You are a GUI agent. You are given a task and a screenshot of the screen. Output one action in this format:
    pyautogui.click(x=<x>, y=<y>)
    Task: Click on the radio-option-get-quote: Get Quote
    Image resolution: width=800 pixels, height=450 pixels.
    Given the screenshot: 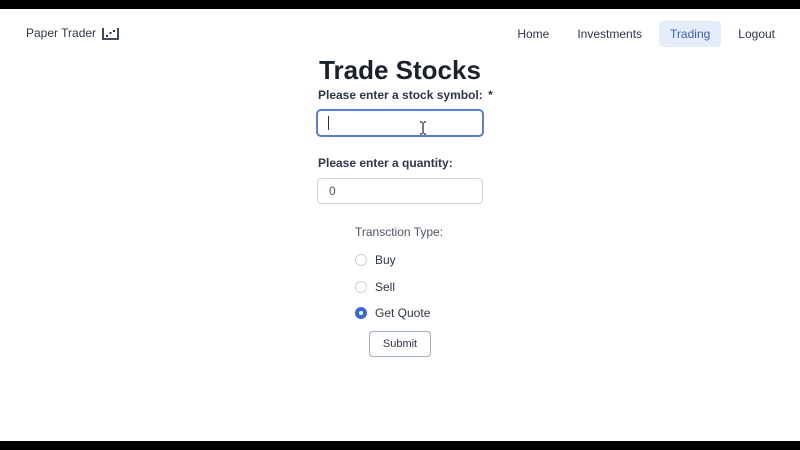 What is the action you would take?
    pyautogui.click(x=392, y=313)
    